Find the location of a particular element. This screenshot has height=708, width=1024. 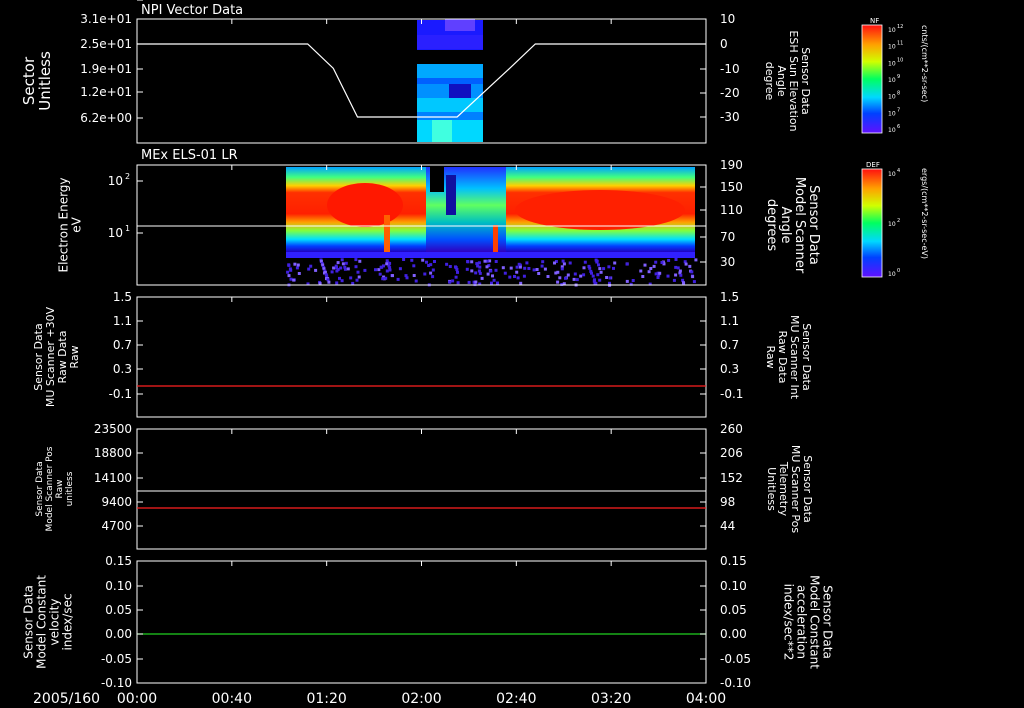

panel-1-left-axis: 3.1e+01 2.5e+01 1.9e+01 1.2e+01 6.2e+00 is located at coordinates (111, 68).